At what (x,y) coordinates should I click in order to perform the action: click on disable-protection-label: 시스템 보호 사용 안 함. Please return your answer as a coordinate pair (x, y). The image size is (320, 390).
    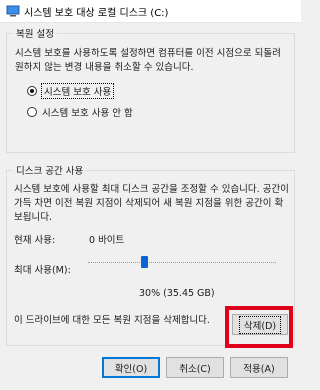
    Looking at the image, I should click on (87, 113).